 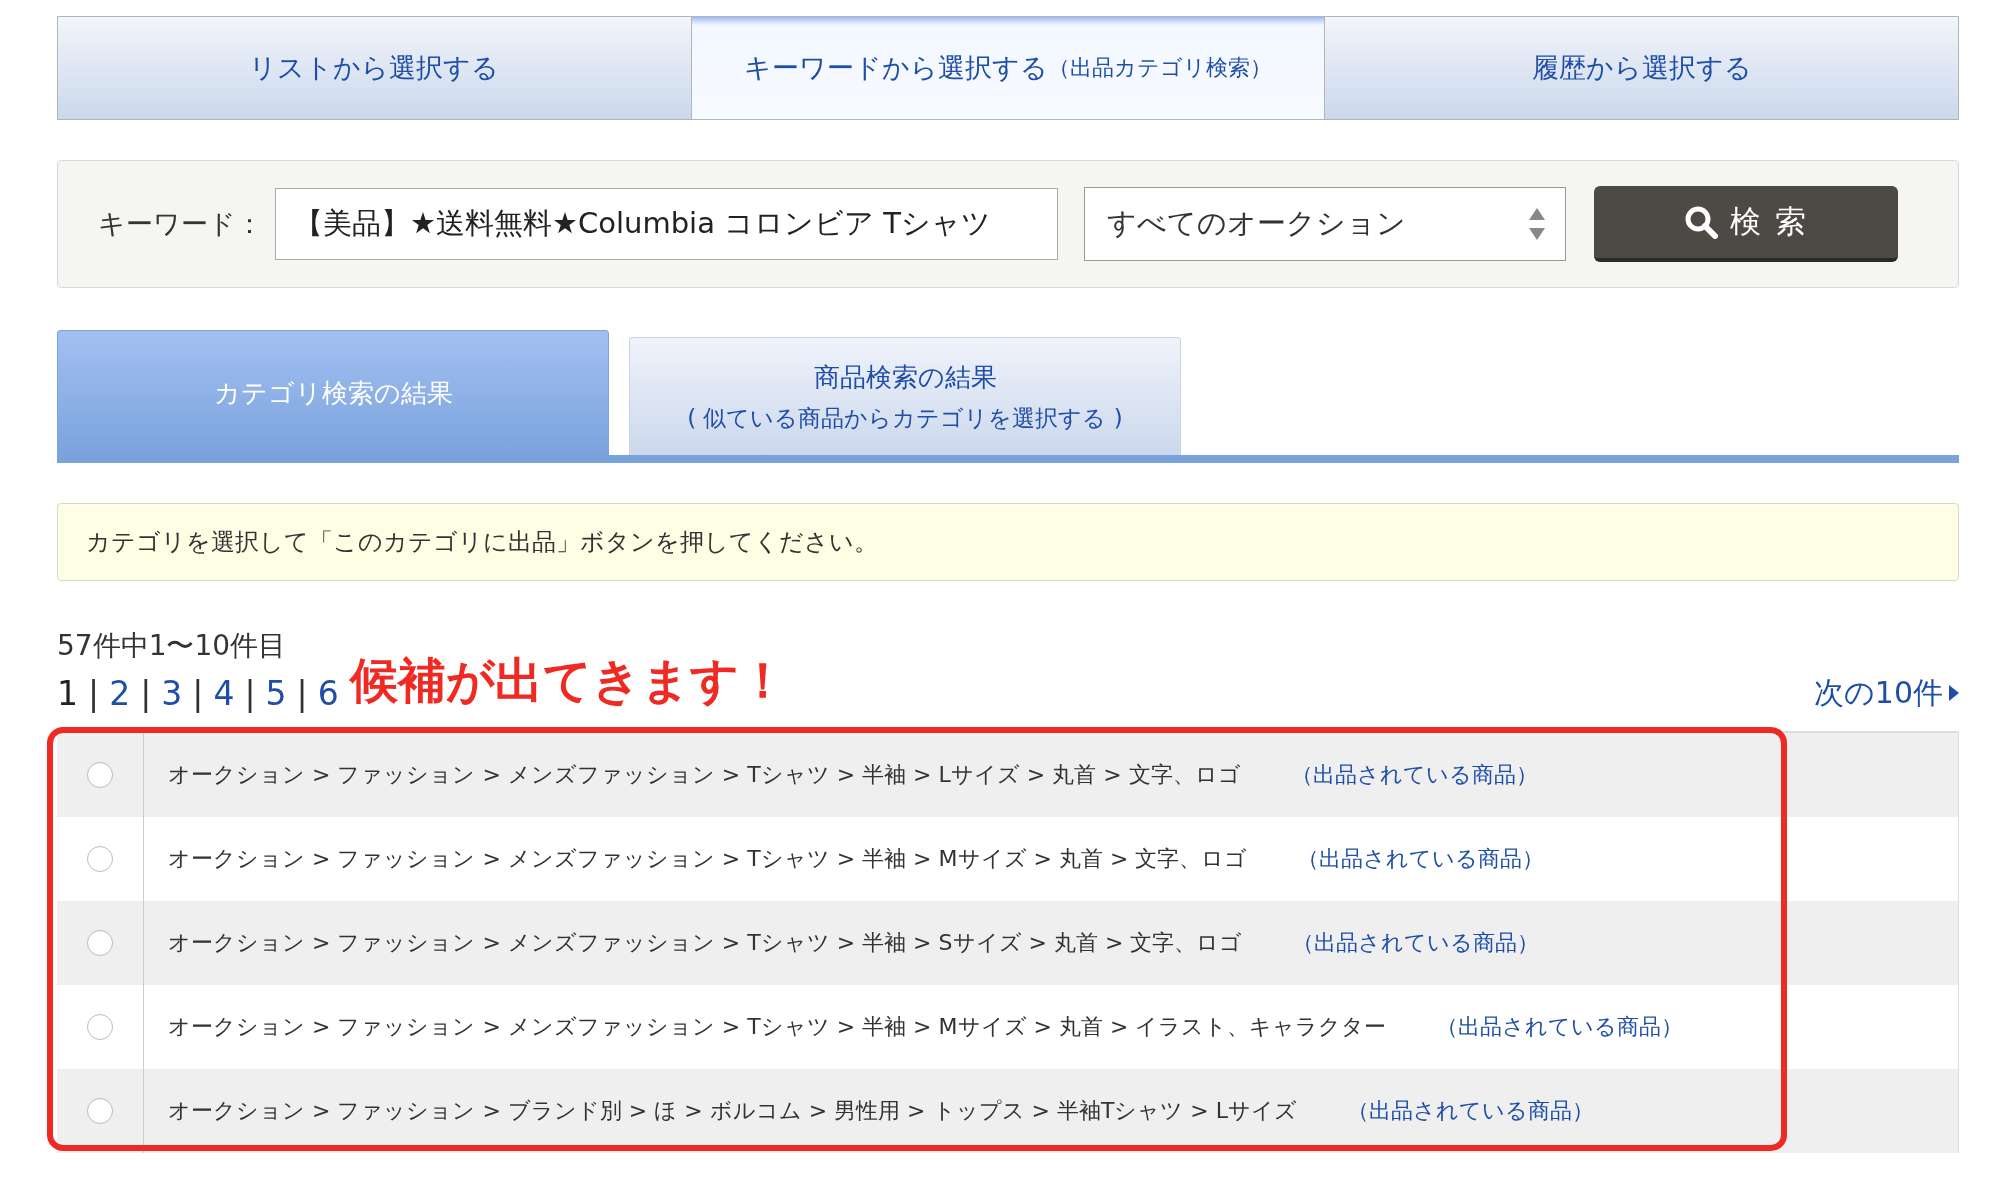 I want to click on result-tab: 商品検索の結果 ( 似ている商品からカテゴリを選択する ), so click(x=905, y=396).